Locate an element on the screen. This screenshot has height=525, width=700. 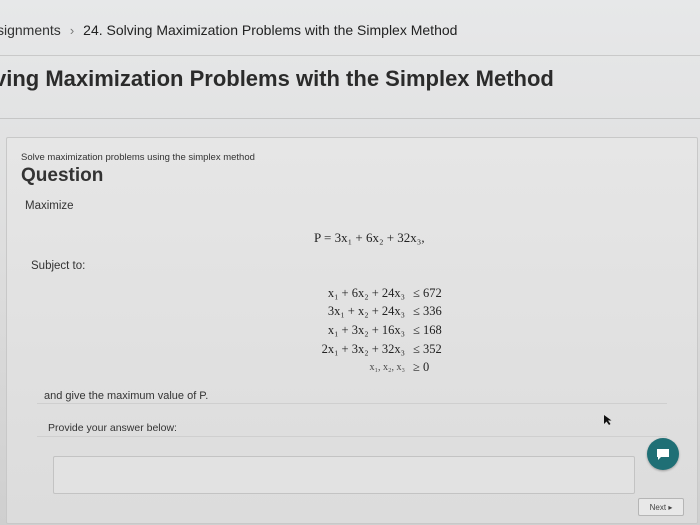
objective-function: P = 3x₁ + 6x₂ + 32x₃, is located at coordinates (369, 237).